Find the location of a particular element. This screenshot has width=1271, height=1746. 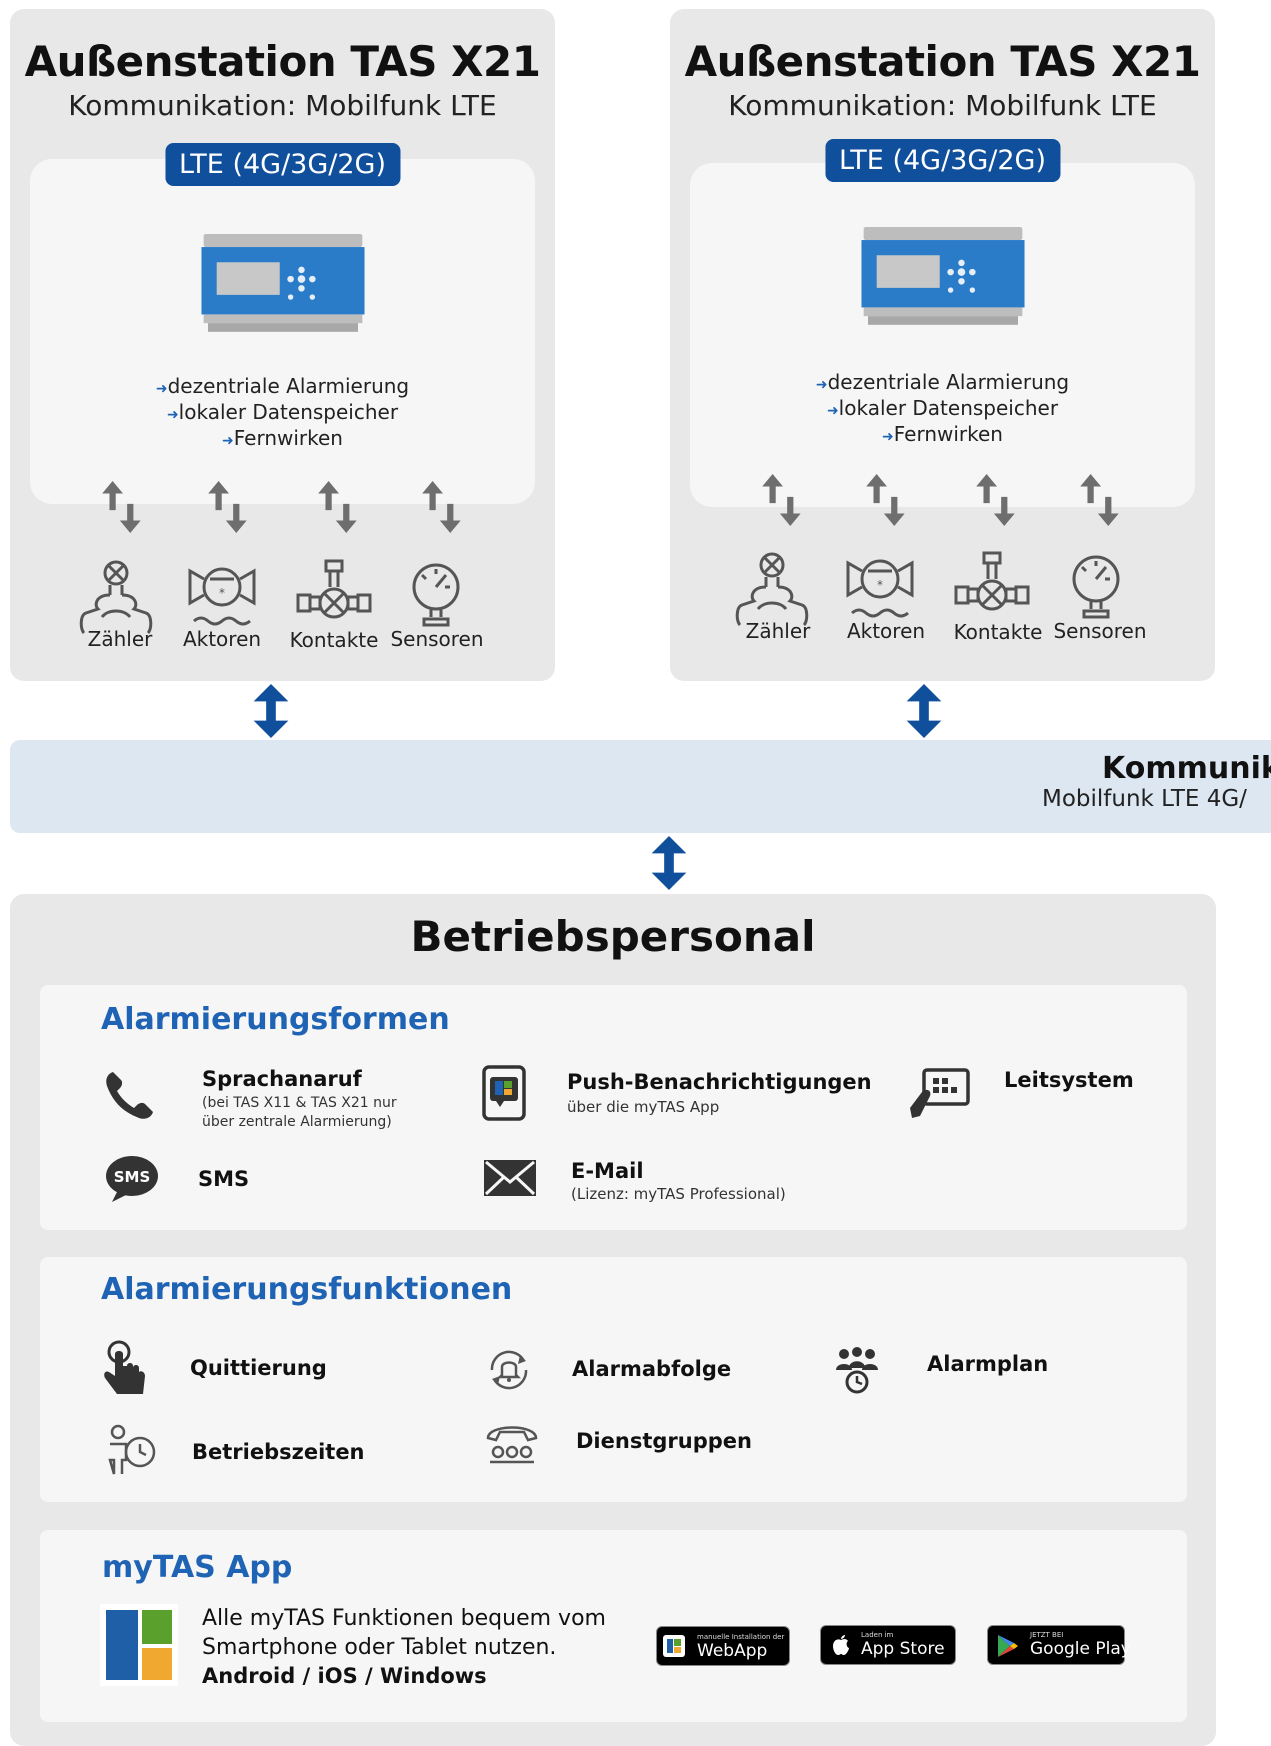

apple-icon is located at coordinates (841, 1645).